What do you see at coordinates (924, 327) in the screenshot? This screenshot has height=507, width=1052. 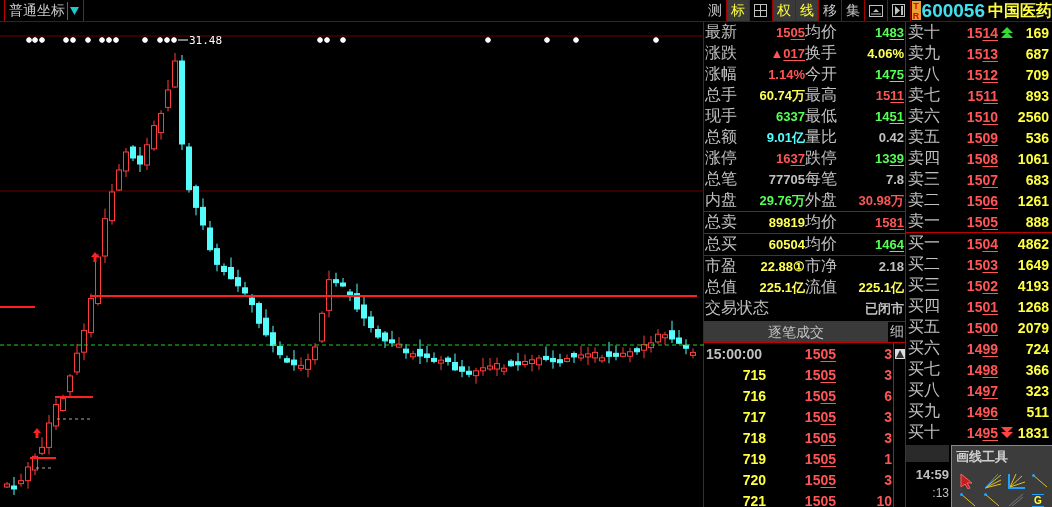 I see `order-level-label: 买五` at bounding box center [924, 327].